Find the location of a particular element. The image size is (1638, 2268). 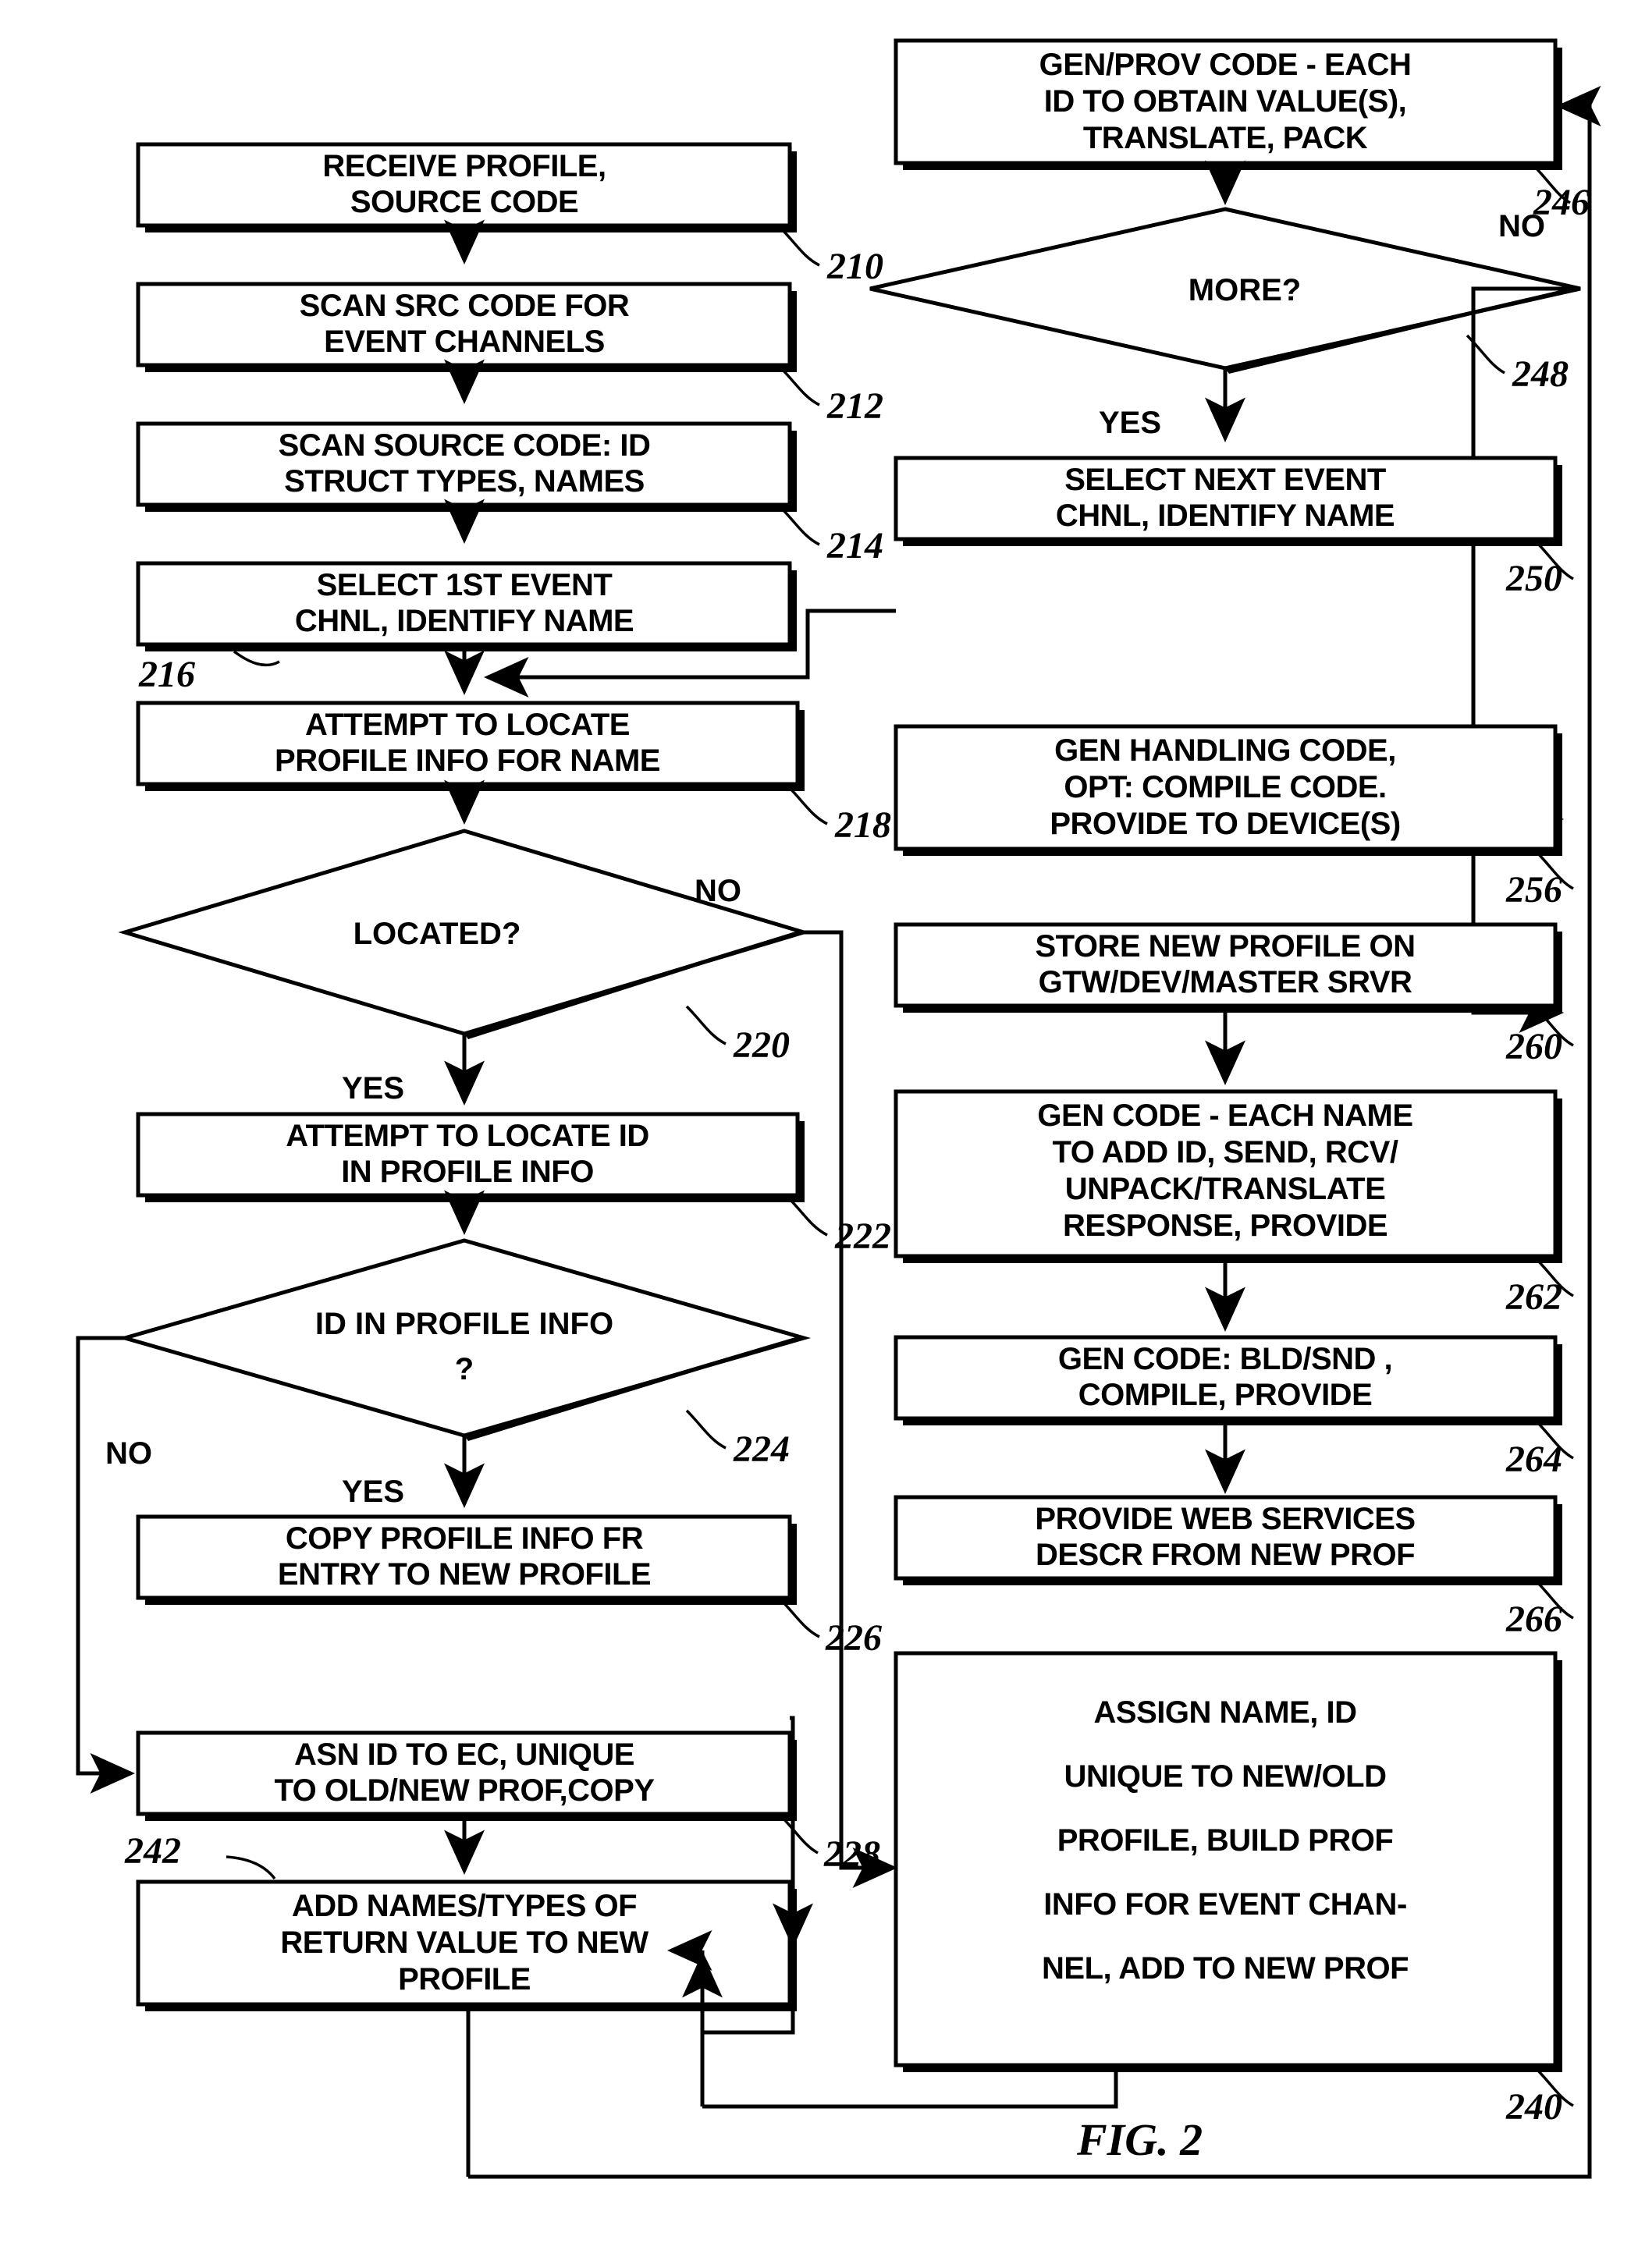

node-256-line-1: OPT: COMPILE CODE. is located at coordinates (1225, 787).